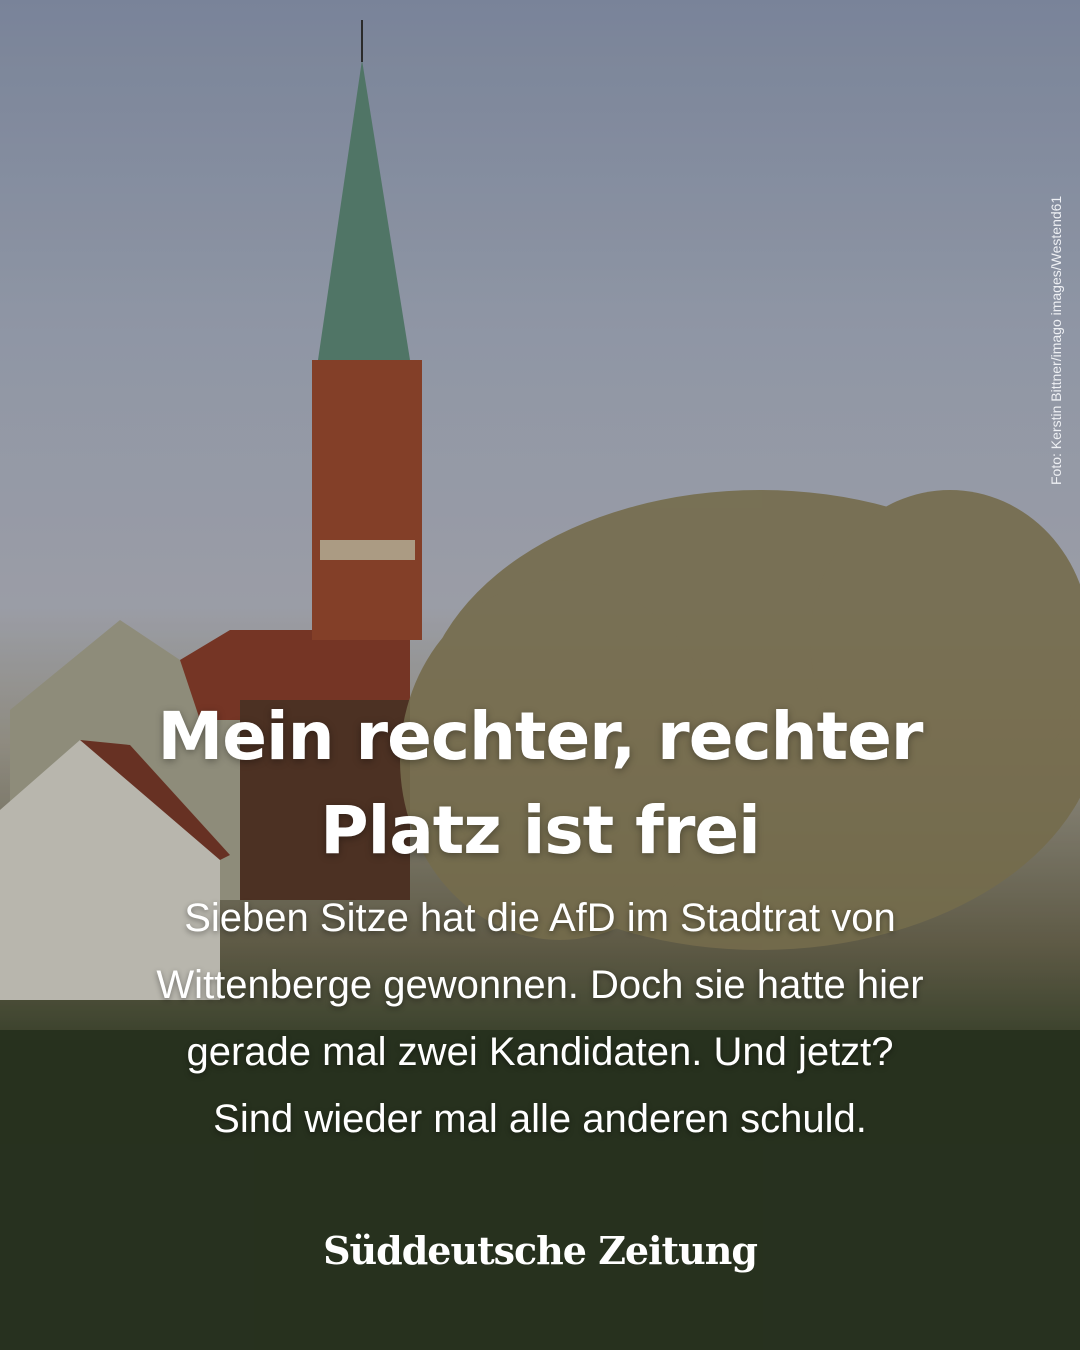 The width and height of the screenshot is (1080, 1350). What do you see at coordinates (540, 918) in the screenshot?
I see `subtitle-line: Sieben Sitze hat die AfD im Stadtrat von` at bounding box center [540, 918].